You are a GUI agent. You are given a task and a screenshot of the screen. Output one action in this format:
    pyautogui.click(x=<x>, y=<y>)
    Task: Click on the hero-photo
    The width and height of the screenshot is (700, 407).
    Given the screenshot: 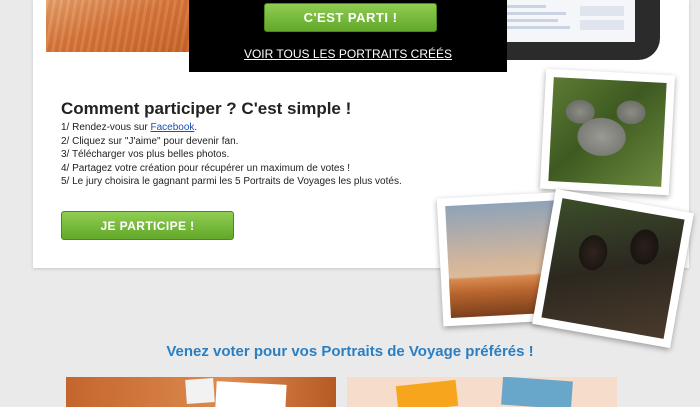 What is the action you would take?
    pyautogui.click(x=118, y=26)
    